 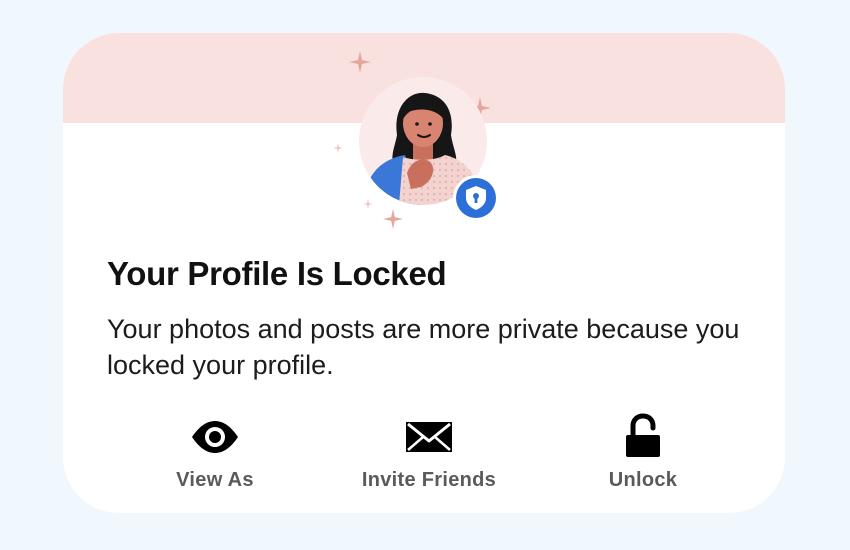 What do you see at coordinates (215, 480) in the screenshot?
I see `view-as-label: View As` at bounding box center [215, 480].